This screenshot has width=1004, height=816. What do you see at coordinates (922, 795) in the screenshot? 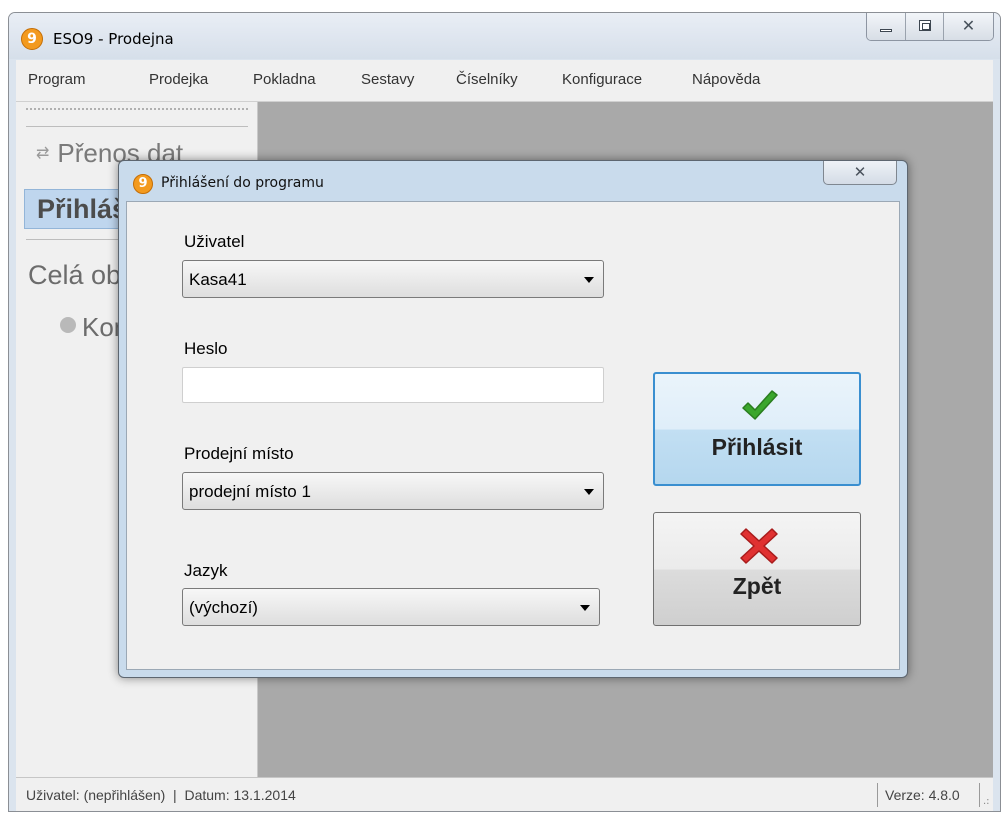
I see `status-version: Verze: 4.8.0` at bounding box center [922, 795].